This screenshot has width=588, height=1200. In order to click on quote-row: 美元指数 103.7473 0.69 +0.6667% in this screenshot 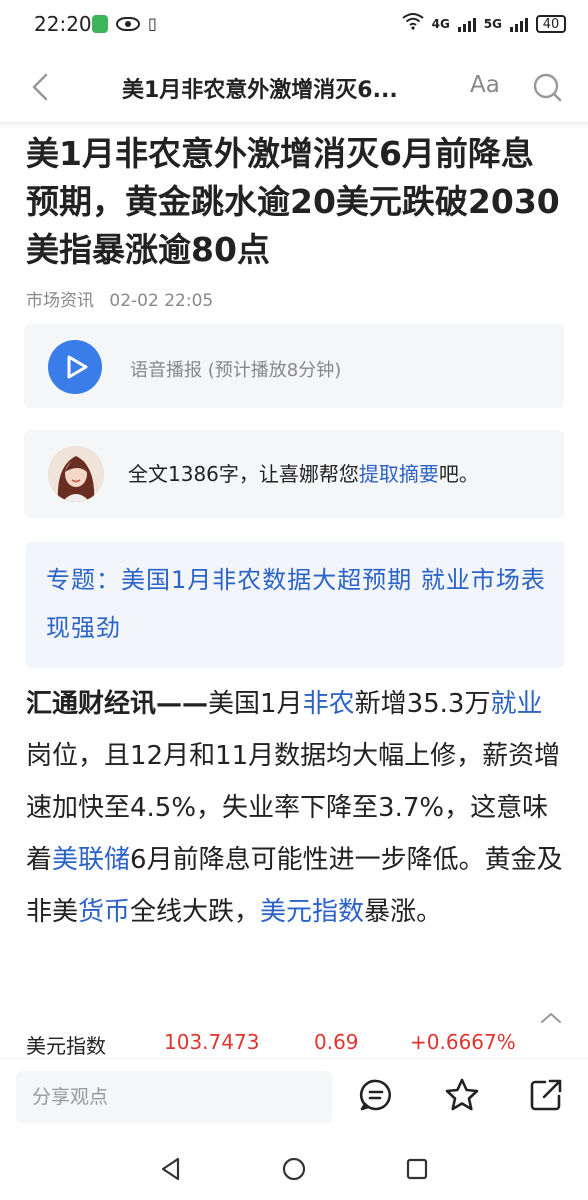, I will do `click(294, 1040)`.